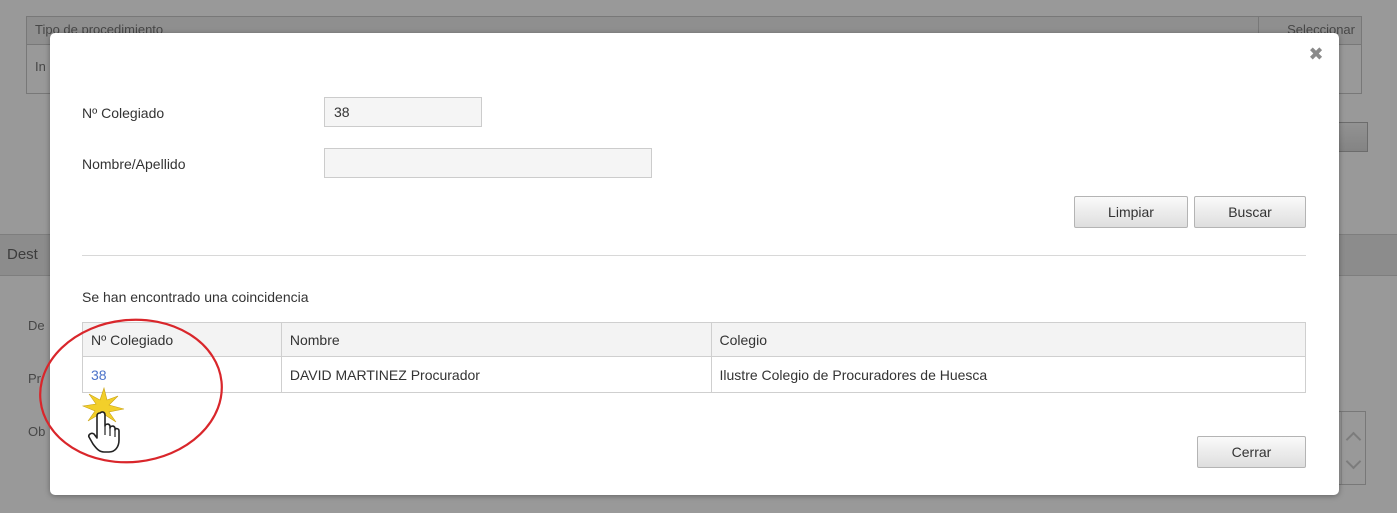  Describe the element at coordinates (99, 375) in the screenshot. I see `colegiado-number-link: 38` at that location.